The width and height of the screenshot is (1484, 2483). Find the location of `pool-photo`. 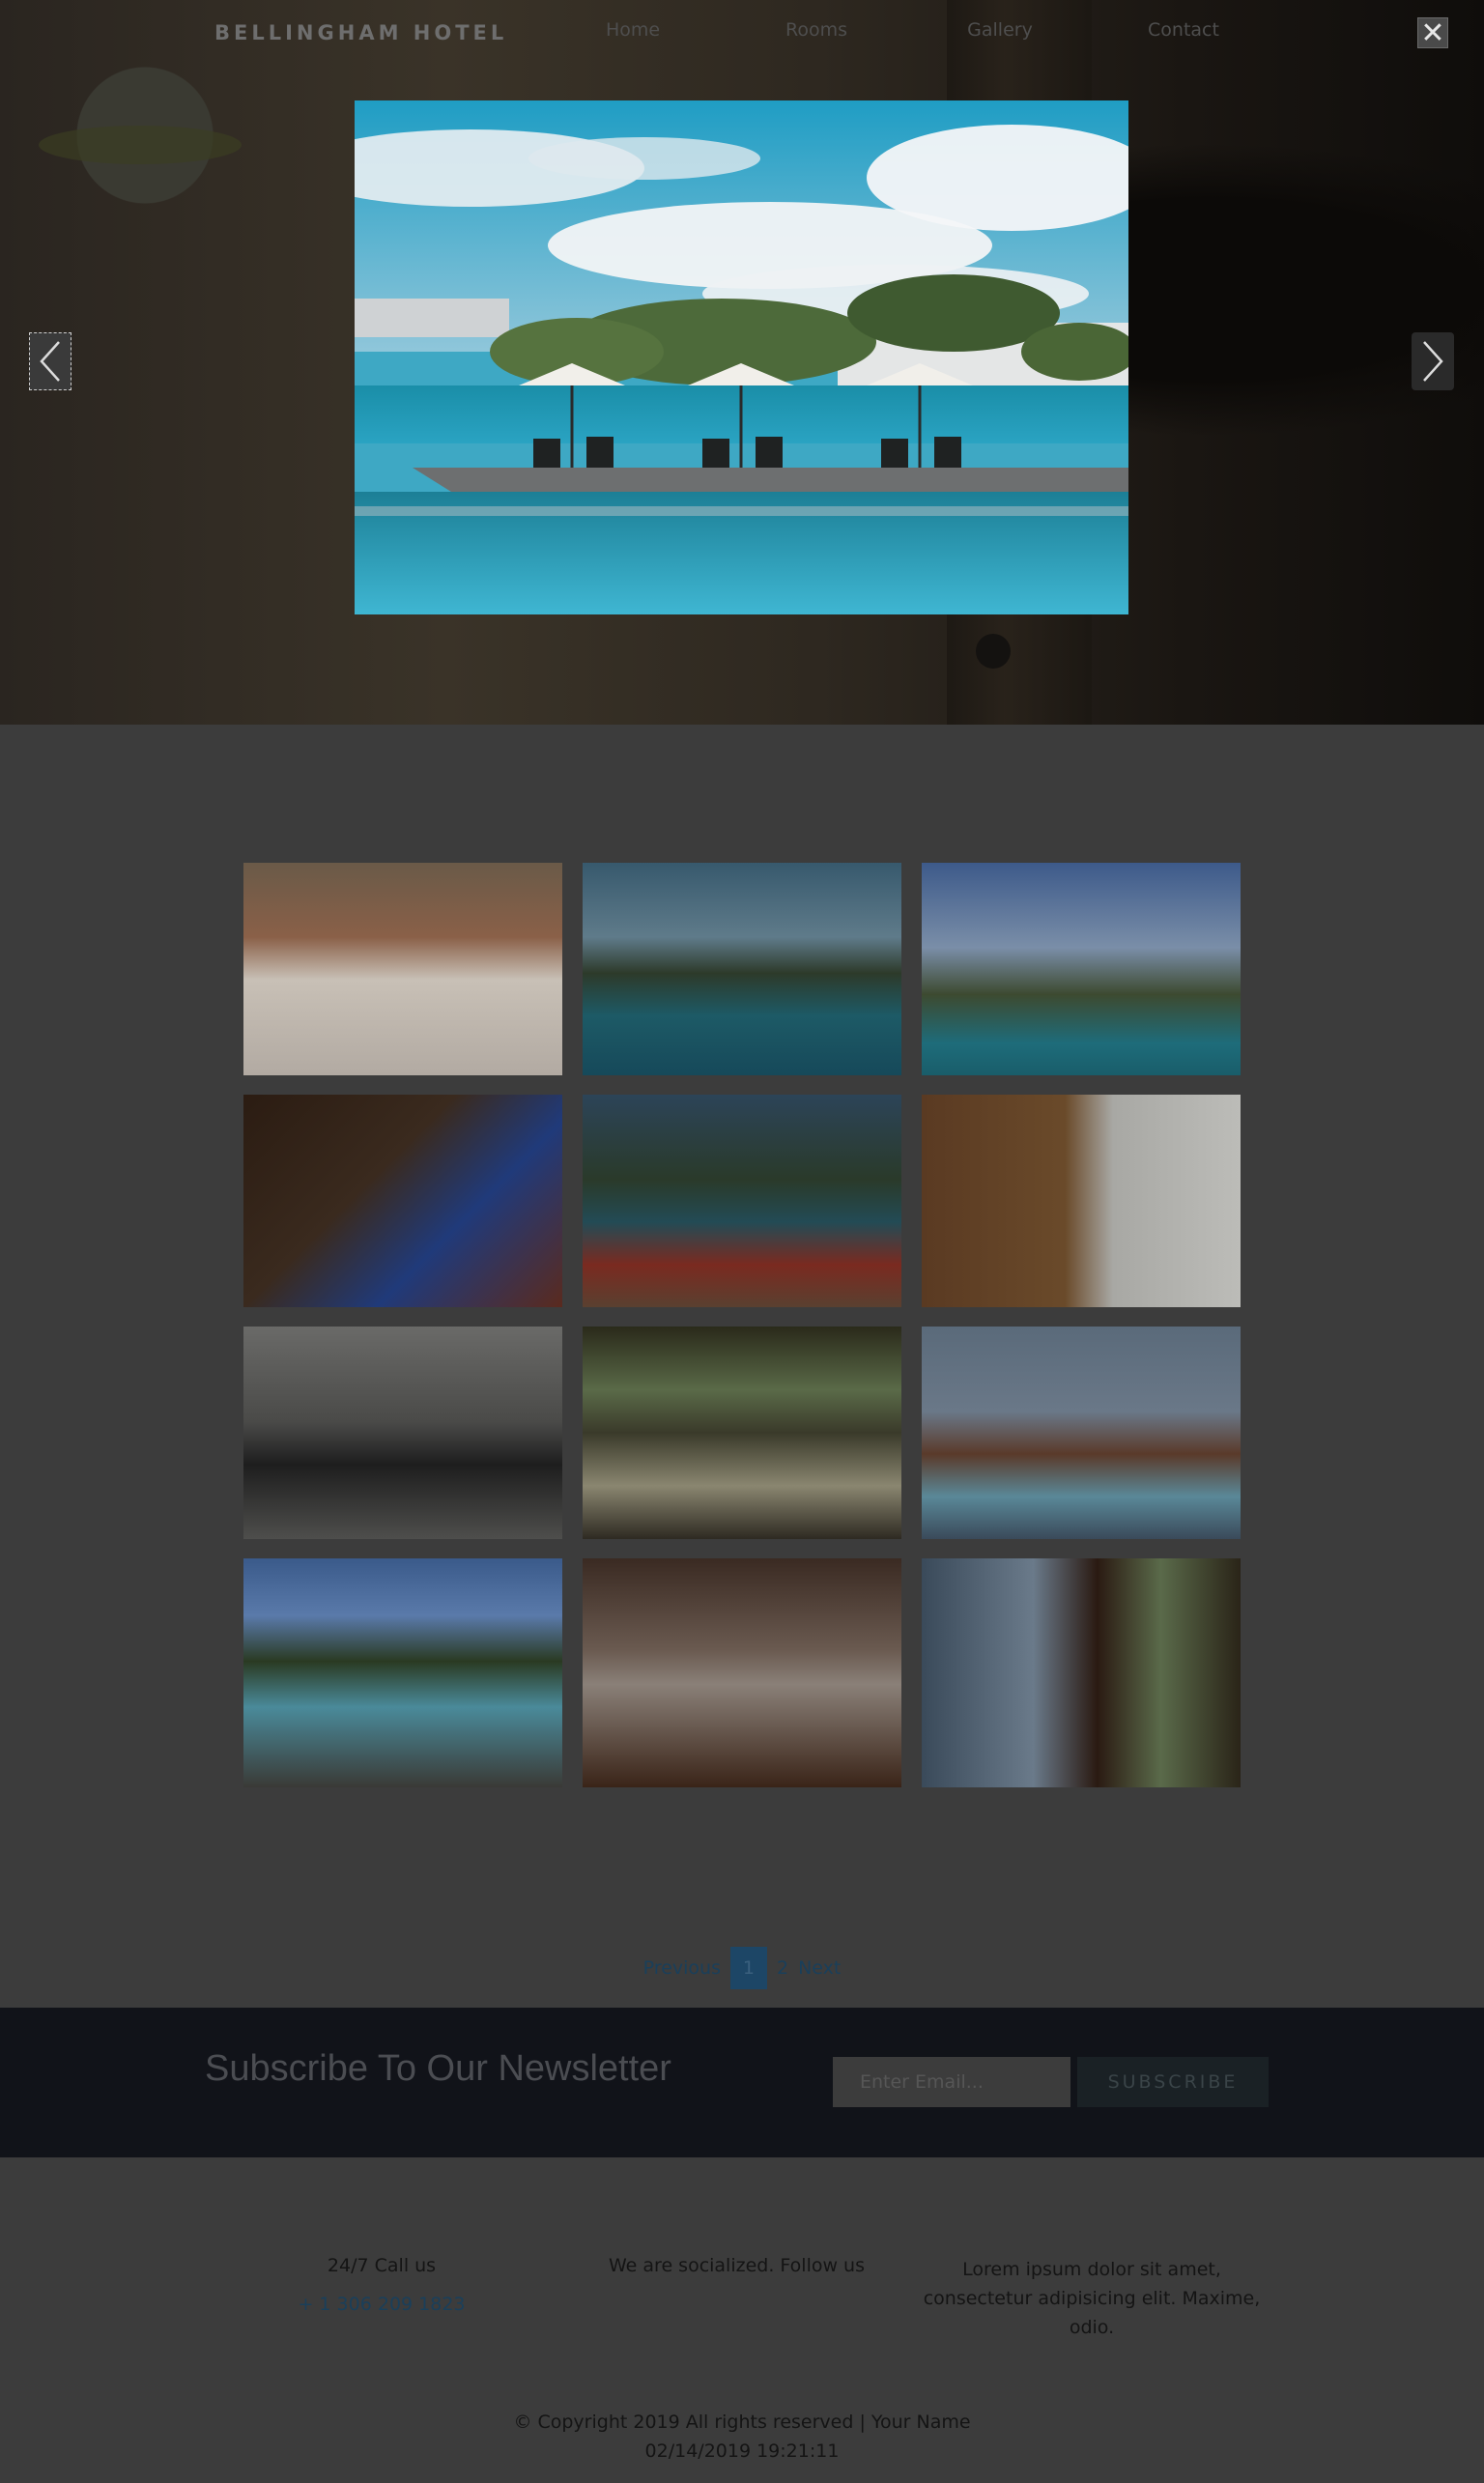

pool-photo is located at coordinates (742, 357).